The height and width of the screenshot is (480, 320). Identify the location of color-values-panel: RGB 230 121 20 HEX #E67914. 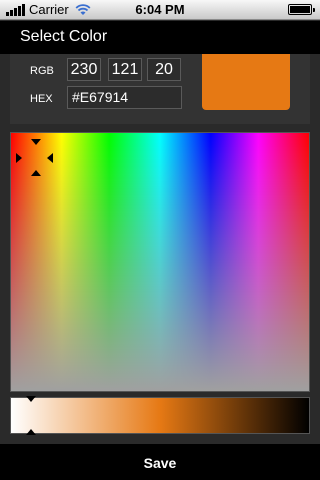
(160, 89).